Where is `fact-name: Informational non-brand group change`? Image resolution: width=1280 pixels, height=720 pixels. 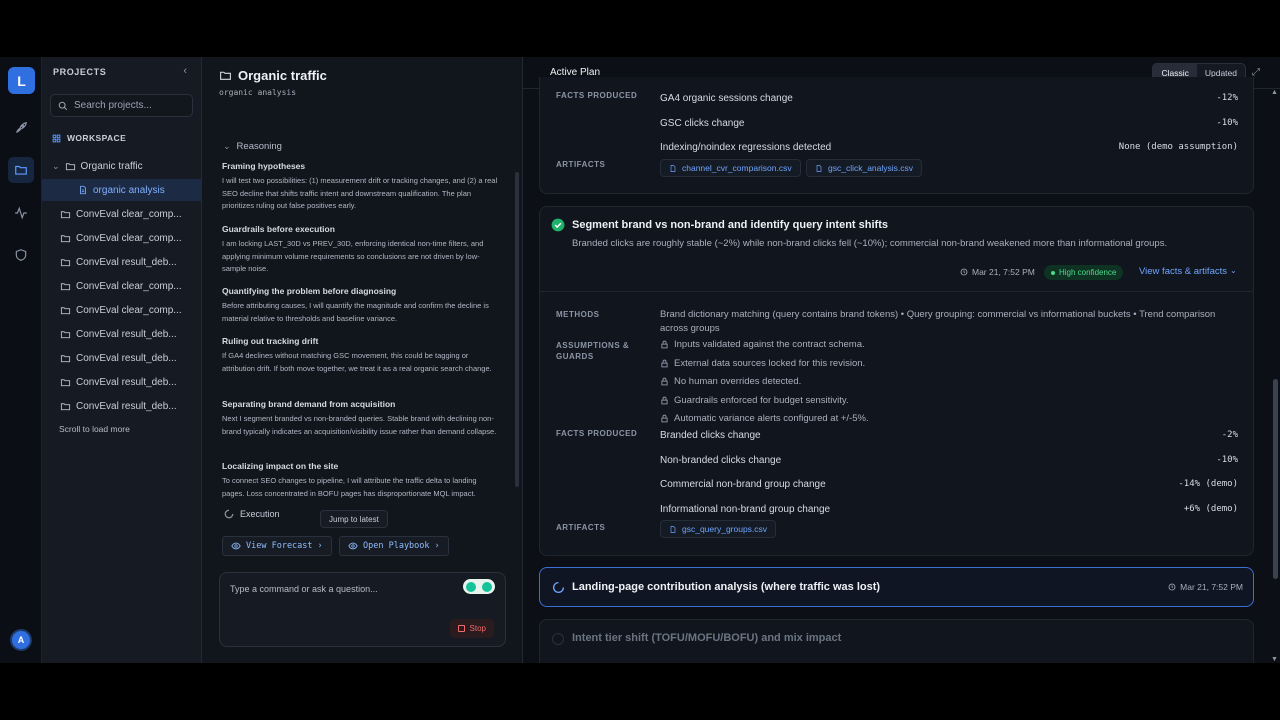 fact-name: Informational non-brand group change is located at coordinates (745, 509).